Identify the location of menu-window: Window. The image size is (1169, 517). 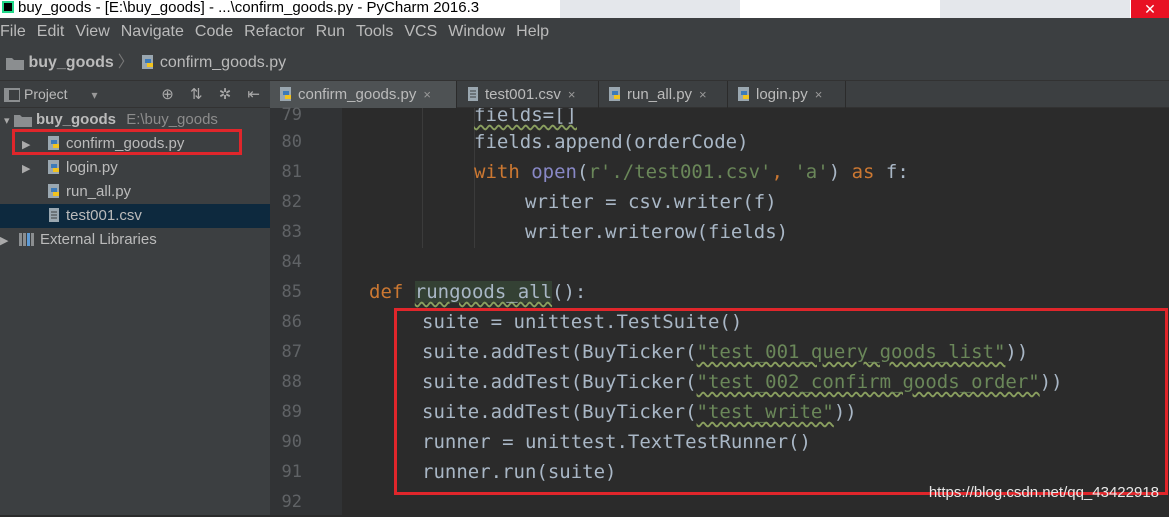
(476, 31).